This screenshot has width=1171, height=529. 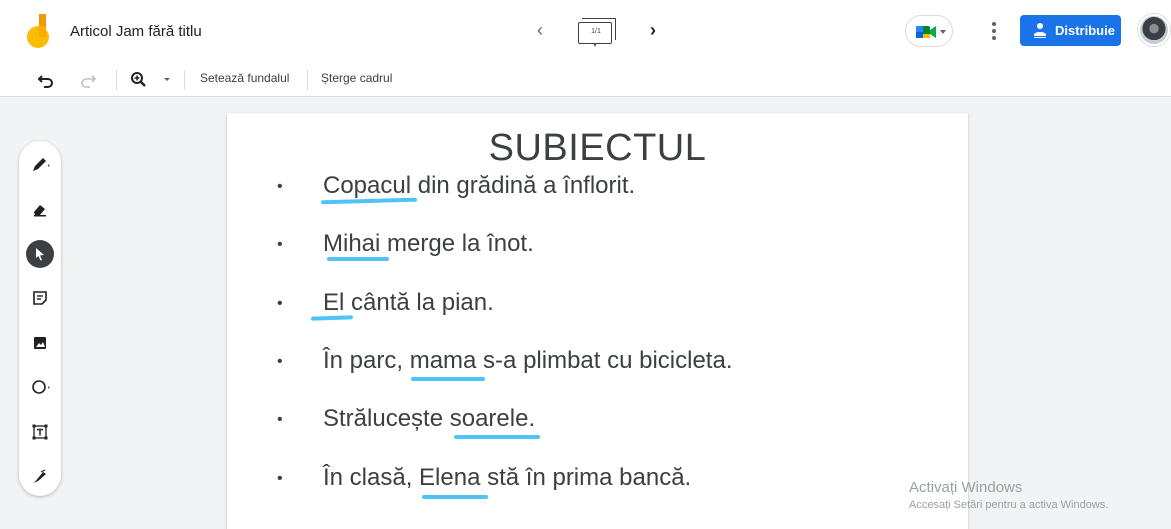 I want to click on share-label: Distribuie, so click(x=1085, y=30).